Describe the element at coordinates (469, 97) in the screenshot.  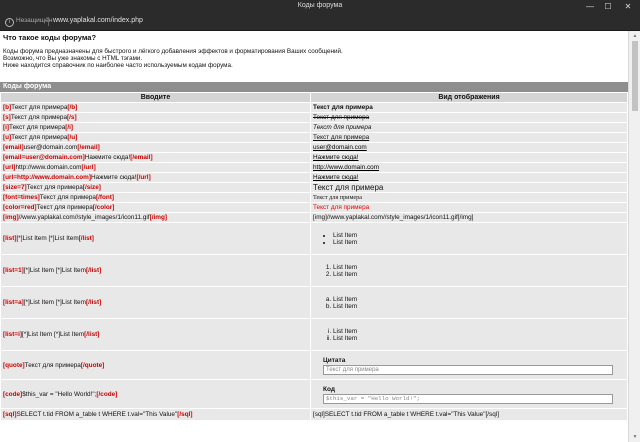
I see `column-header-display: Вид отображения` at that location.